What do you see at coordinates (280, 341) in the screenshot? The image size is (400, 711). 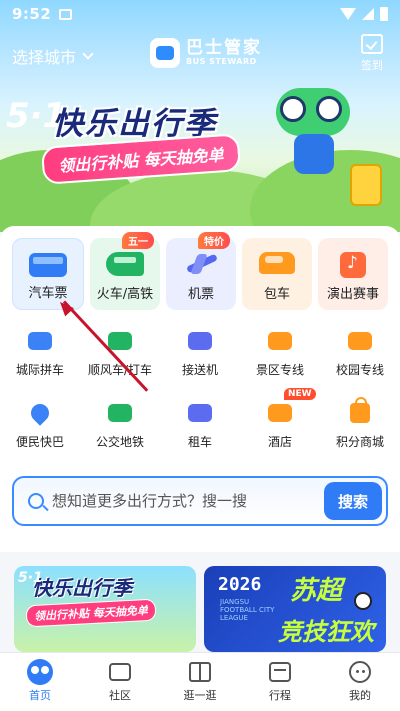 I see `scenic-gate-icon` at bounding box center [280, 341].